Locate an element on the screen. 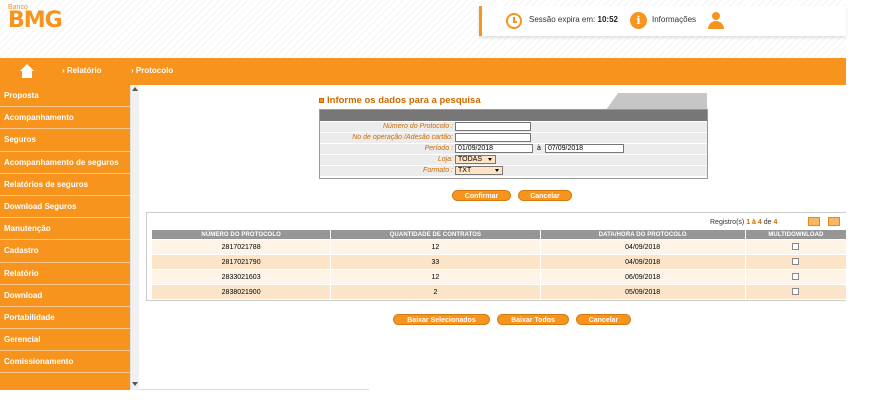 The width and height of the screenshot is (882, 400). records-from: 1 is located at coordinates (748, 222).